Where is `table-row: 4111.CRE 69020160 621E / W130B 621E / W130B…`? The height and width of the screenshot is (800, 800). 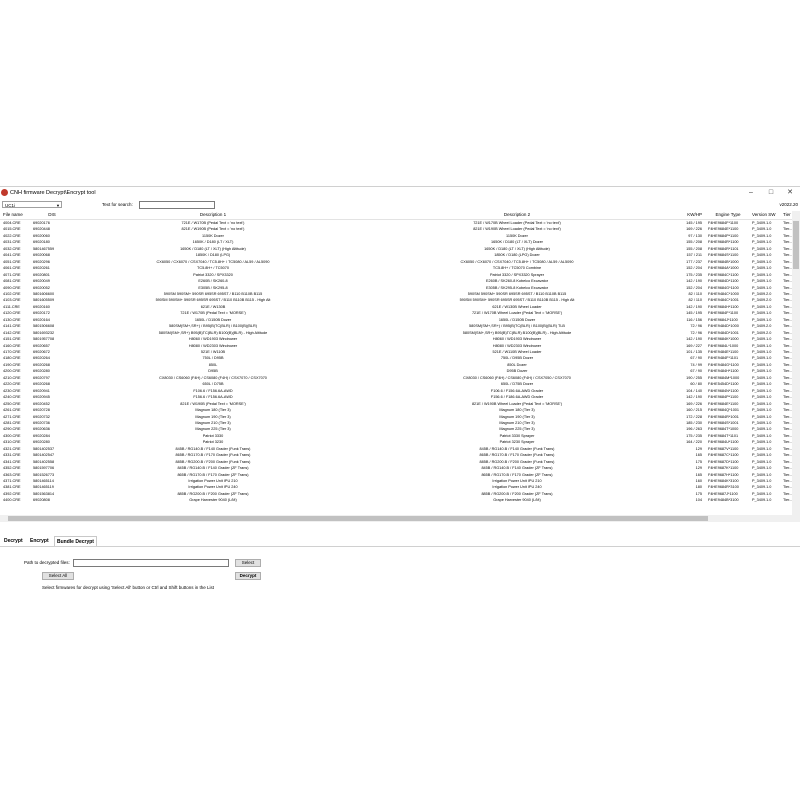 table-row: 4111.CRE 69020160 621E / W130B 621E / W130B… is located at coordinates (396, 307).